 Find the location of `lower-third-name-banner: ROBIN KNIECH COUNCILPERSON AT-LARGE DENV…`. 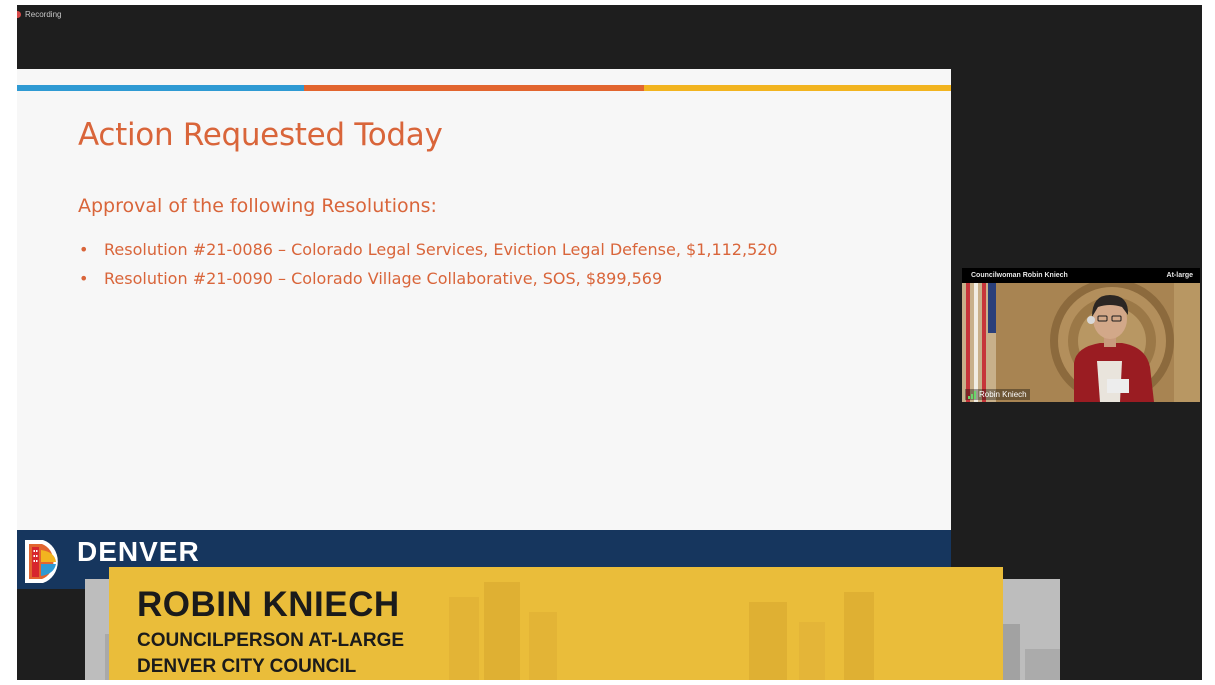

lower-third-name-banner: ROBIN KNIECH COUNCILPERSON AT-LARGE DENV… is located at coordinates (556, 623).